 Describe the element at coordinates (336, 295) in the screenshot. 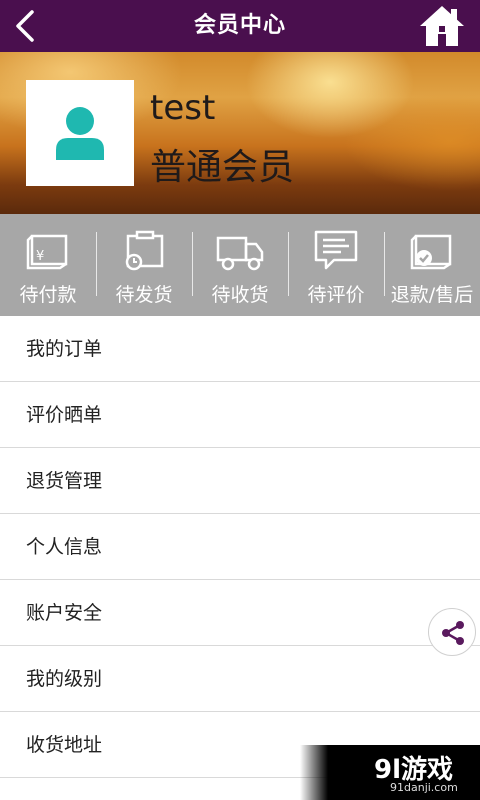

I see `status-label: 待评价` at that location.